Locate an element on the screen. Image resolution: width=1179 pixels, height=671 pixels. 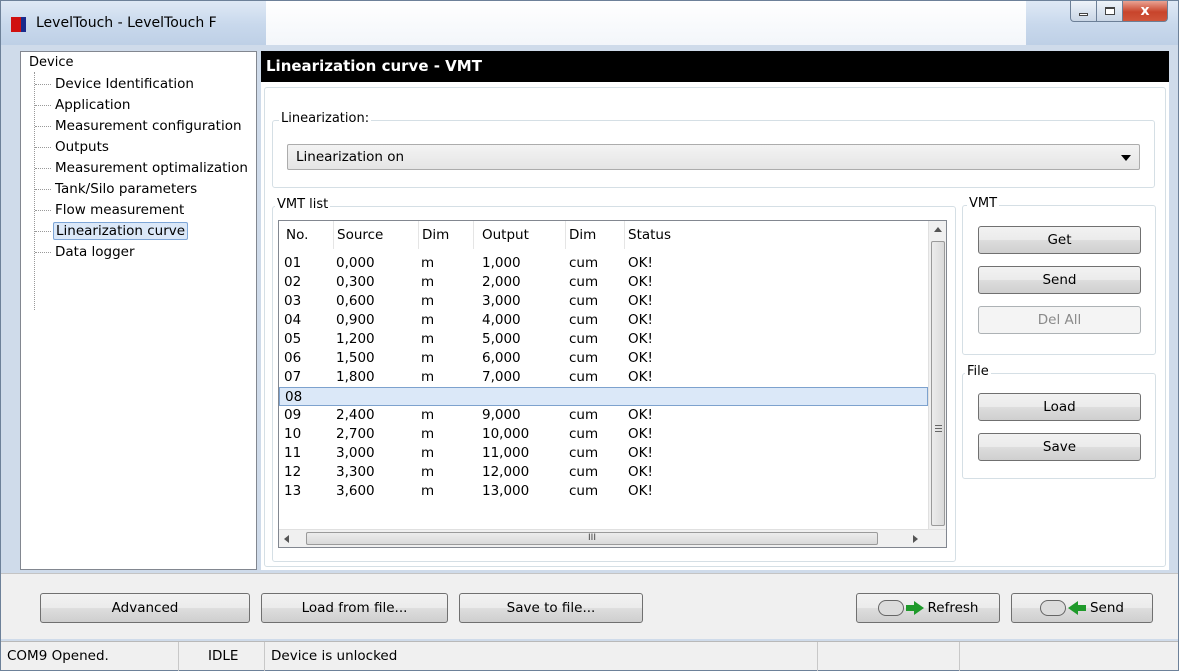
tree-item-label: Flow measurement is located at coordinates (120, 210).